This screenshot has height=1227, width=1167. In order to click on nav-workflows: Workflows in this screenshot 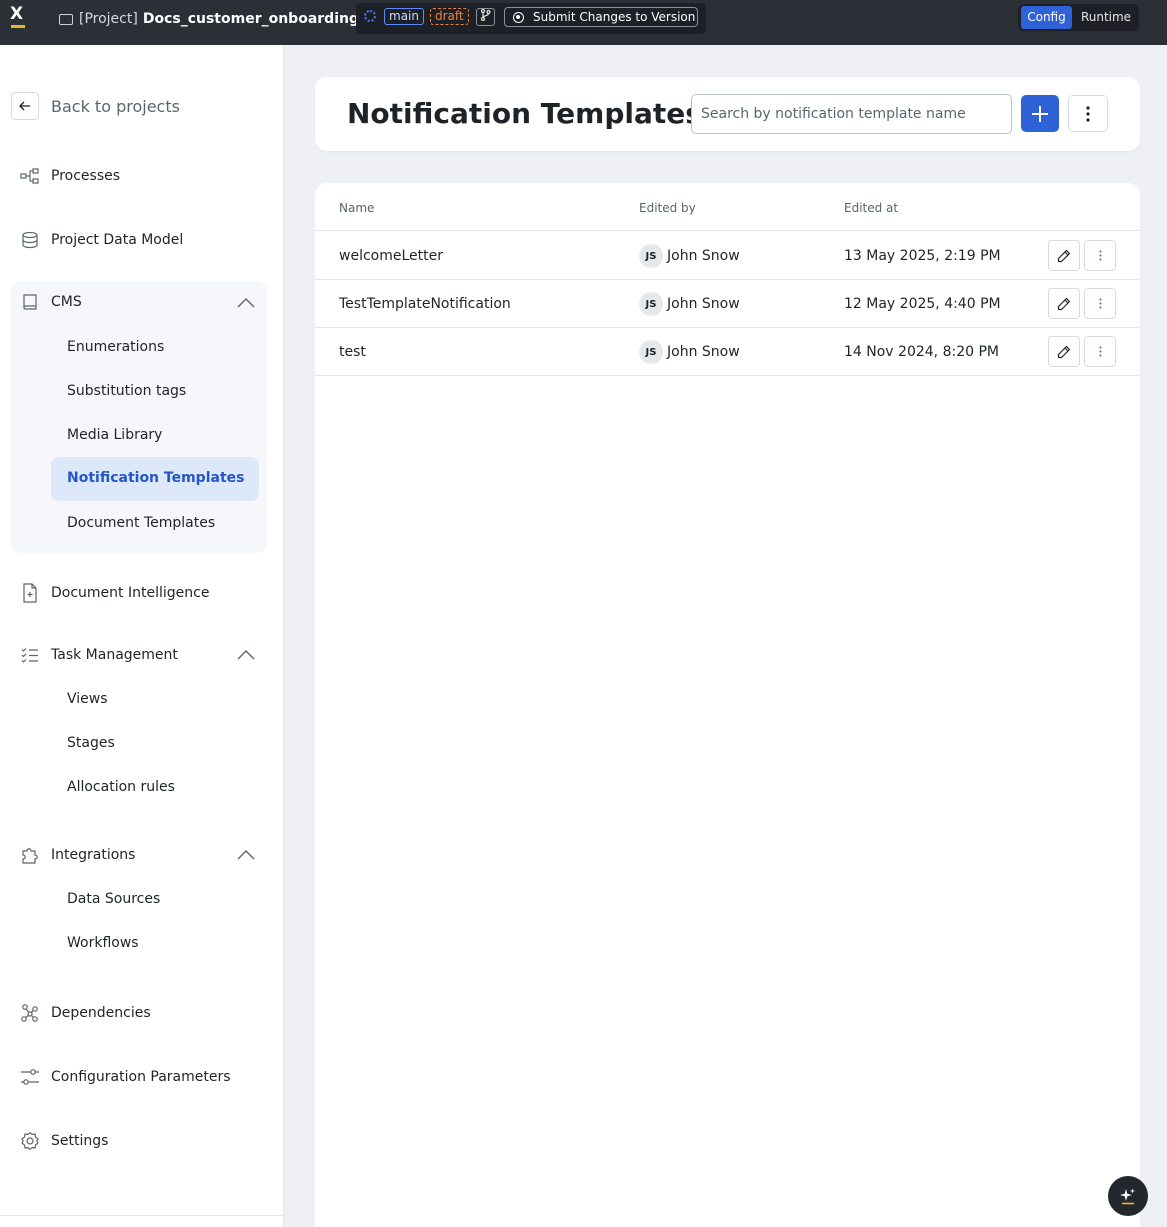, I will do `click(103, 943)`.